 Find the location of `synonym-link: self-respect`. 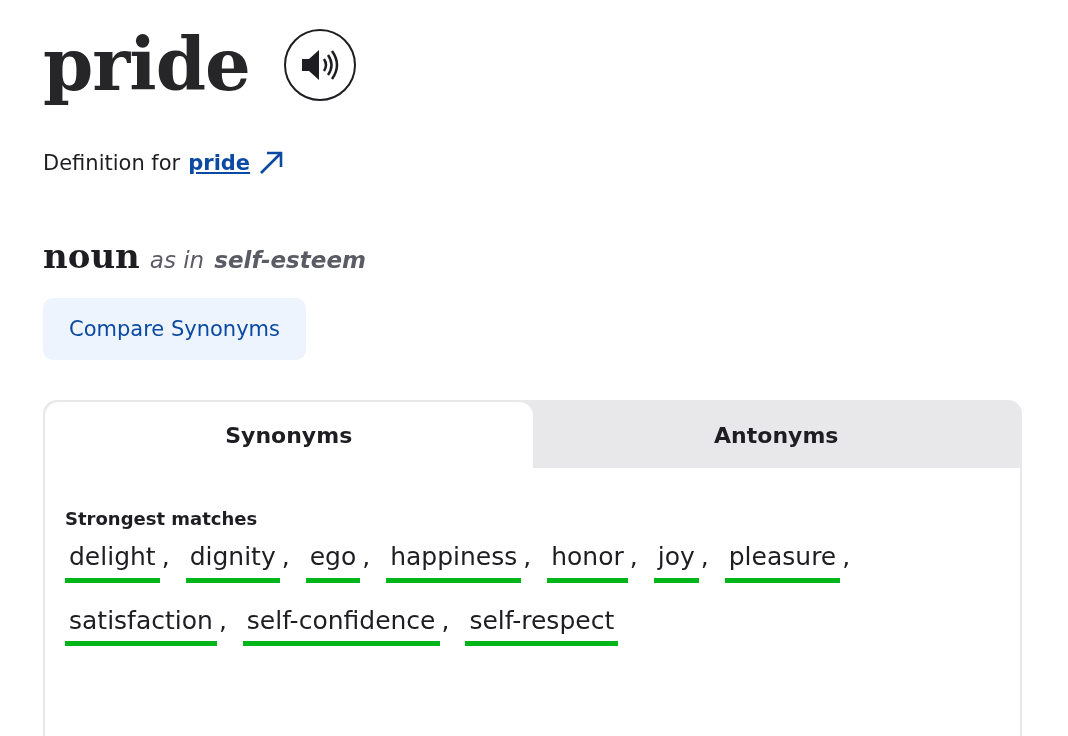

synonym-link: self-respect is located at coordinates (542, 625).